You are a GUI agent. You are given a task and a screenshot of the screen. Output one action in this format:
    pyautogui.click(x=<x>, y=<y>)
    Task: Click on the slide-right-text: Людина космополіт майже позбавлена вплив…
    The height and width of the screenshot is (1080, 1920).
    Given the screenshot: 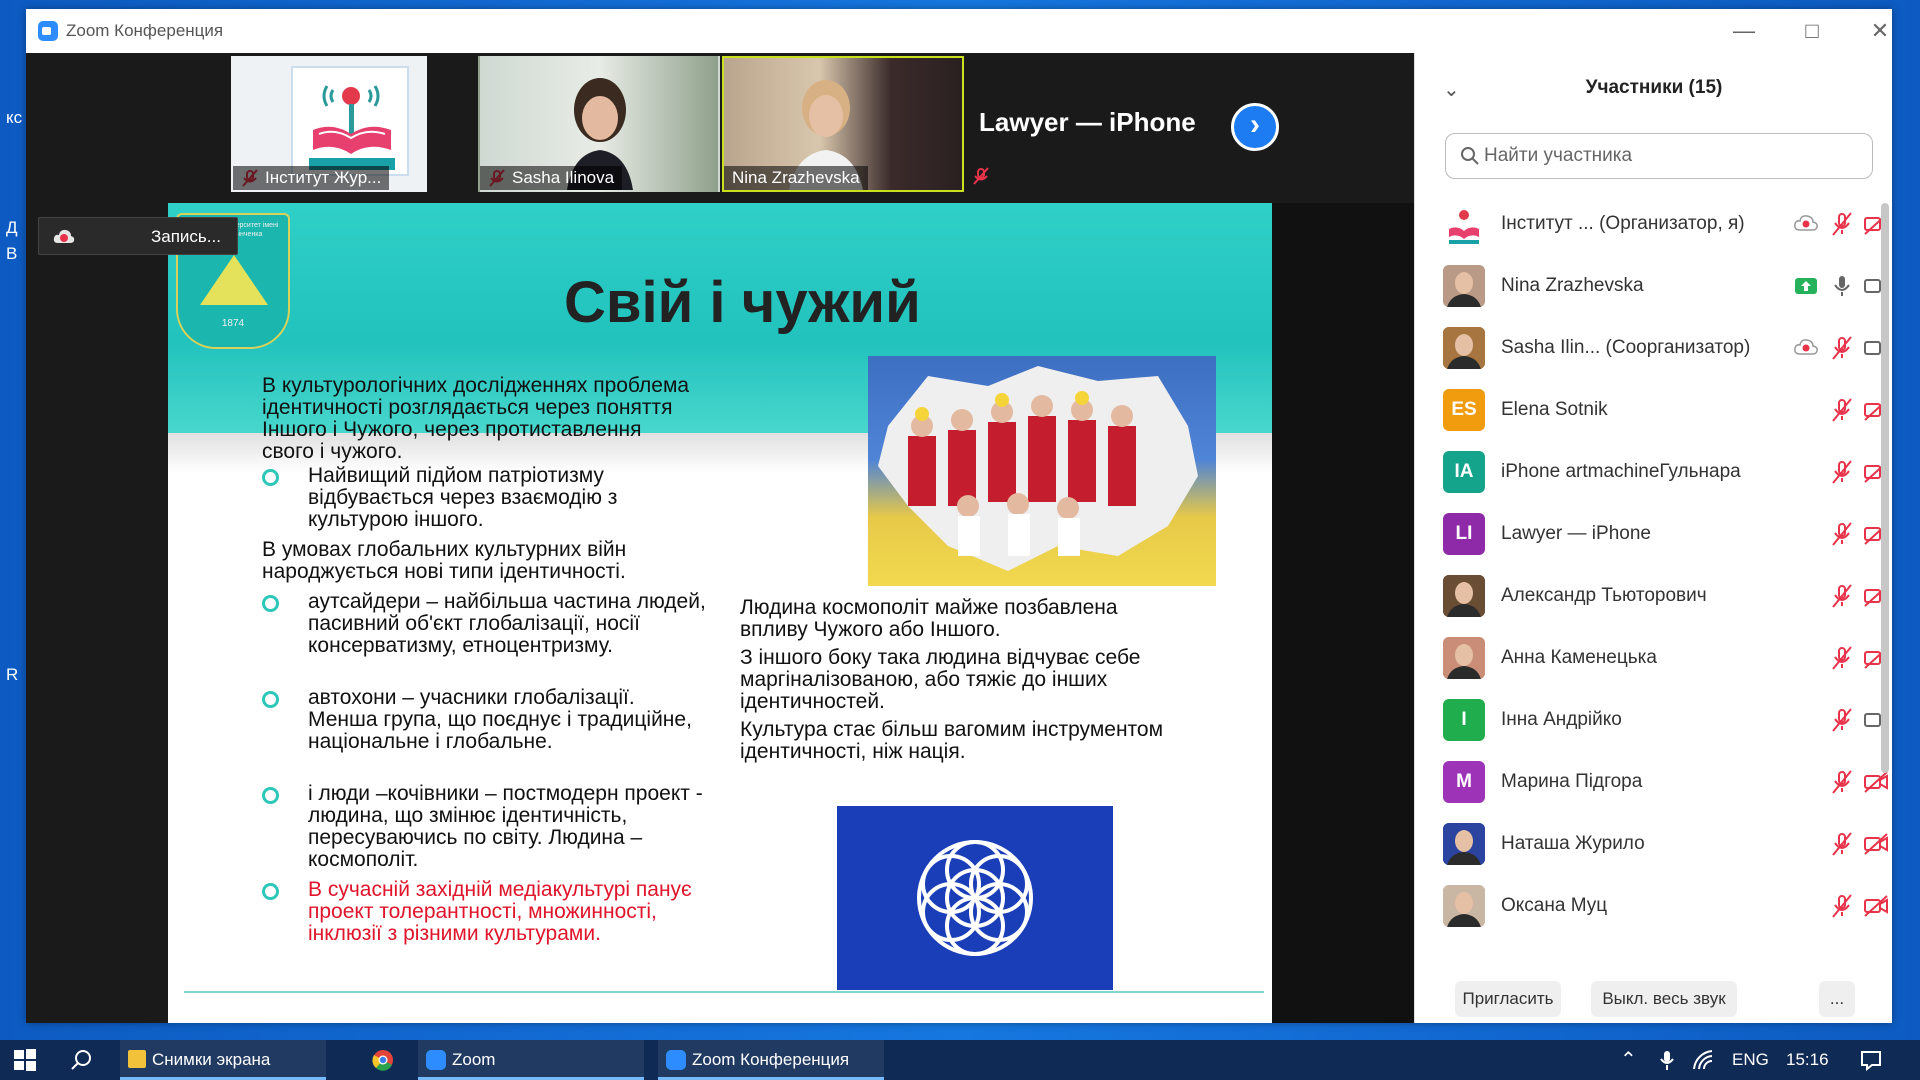 What is the action you would take?
    pyautogui.click(x=929, y=618)
    